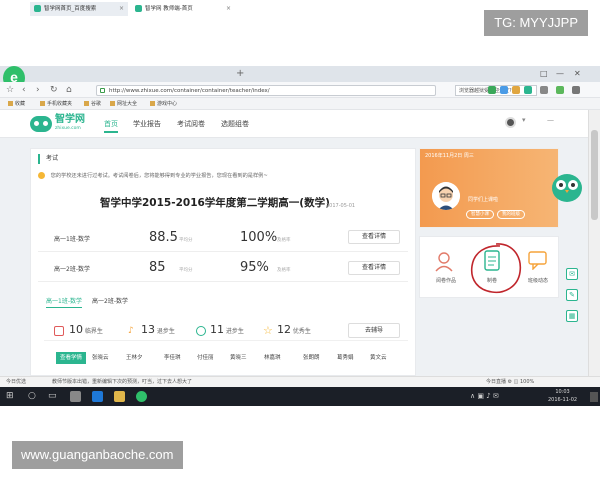 Image resolution: width=600 pixels, height=480 pixels. What do you see at coordinates (567, 188) in the screenshot?
I see `owl-mascot-icon` at bounding box center [567, 188].